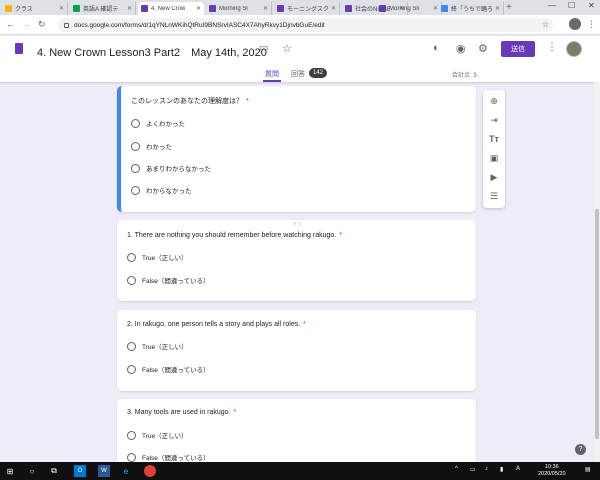 Image resolution: width=600 pixels, height=480 pixels. Describe the element at coordinates (591, 5) in the screenshot. I see `close-window-button: ✕` at that location.